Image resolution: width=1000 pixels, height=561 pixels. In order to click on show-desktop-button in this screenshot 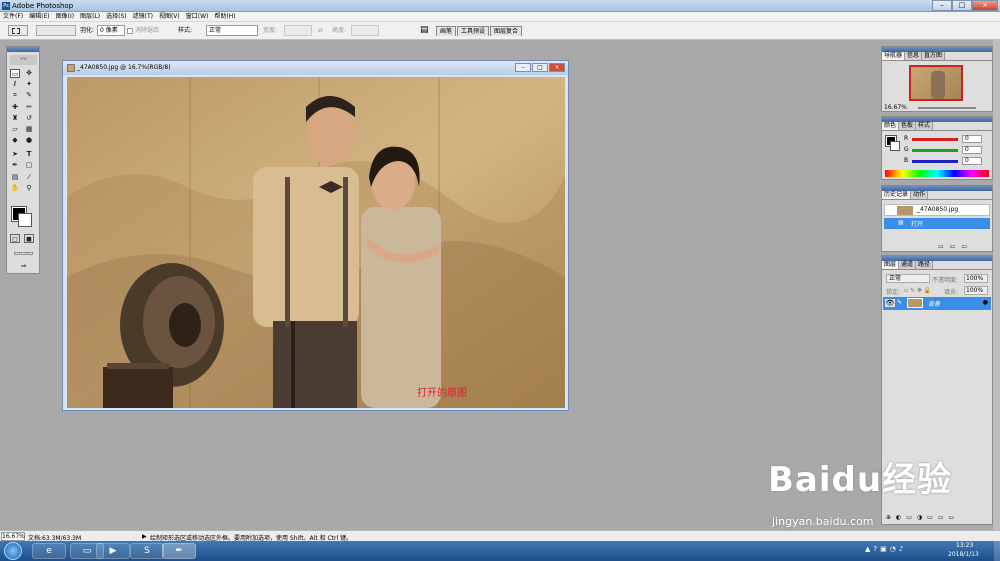, I will do `click(997, 551)`.